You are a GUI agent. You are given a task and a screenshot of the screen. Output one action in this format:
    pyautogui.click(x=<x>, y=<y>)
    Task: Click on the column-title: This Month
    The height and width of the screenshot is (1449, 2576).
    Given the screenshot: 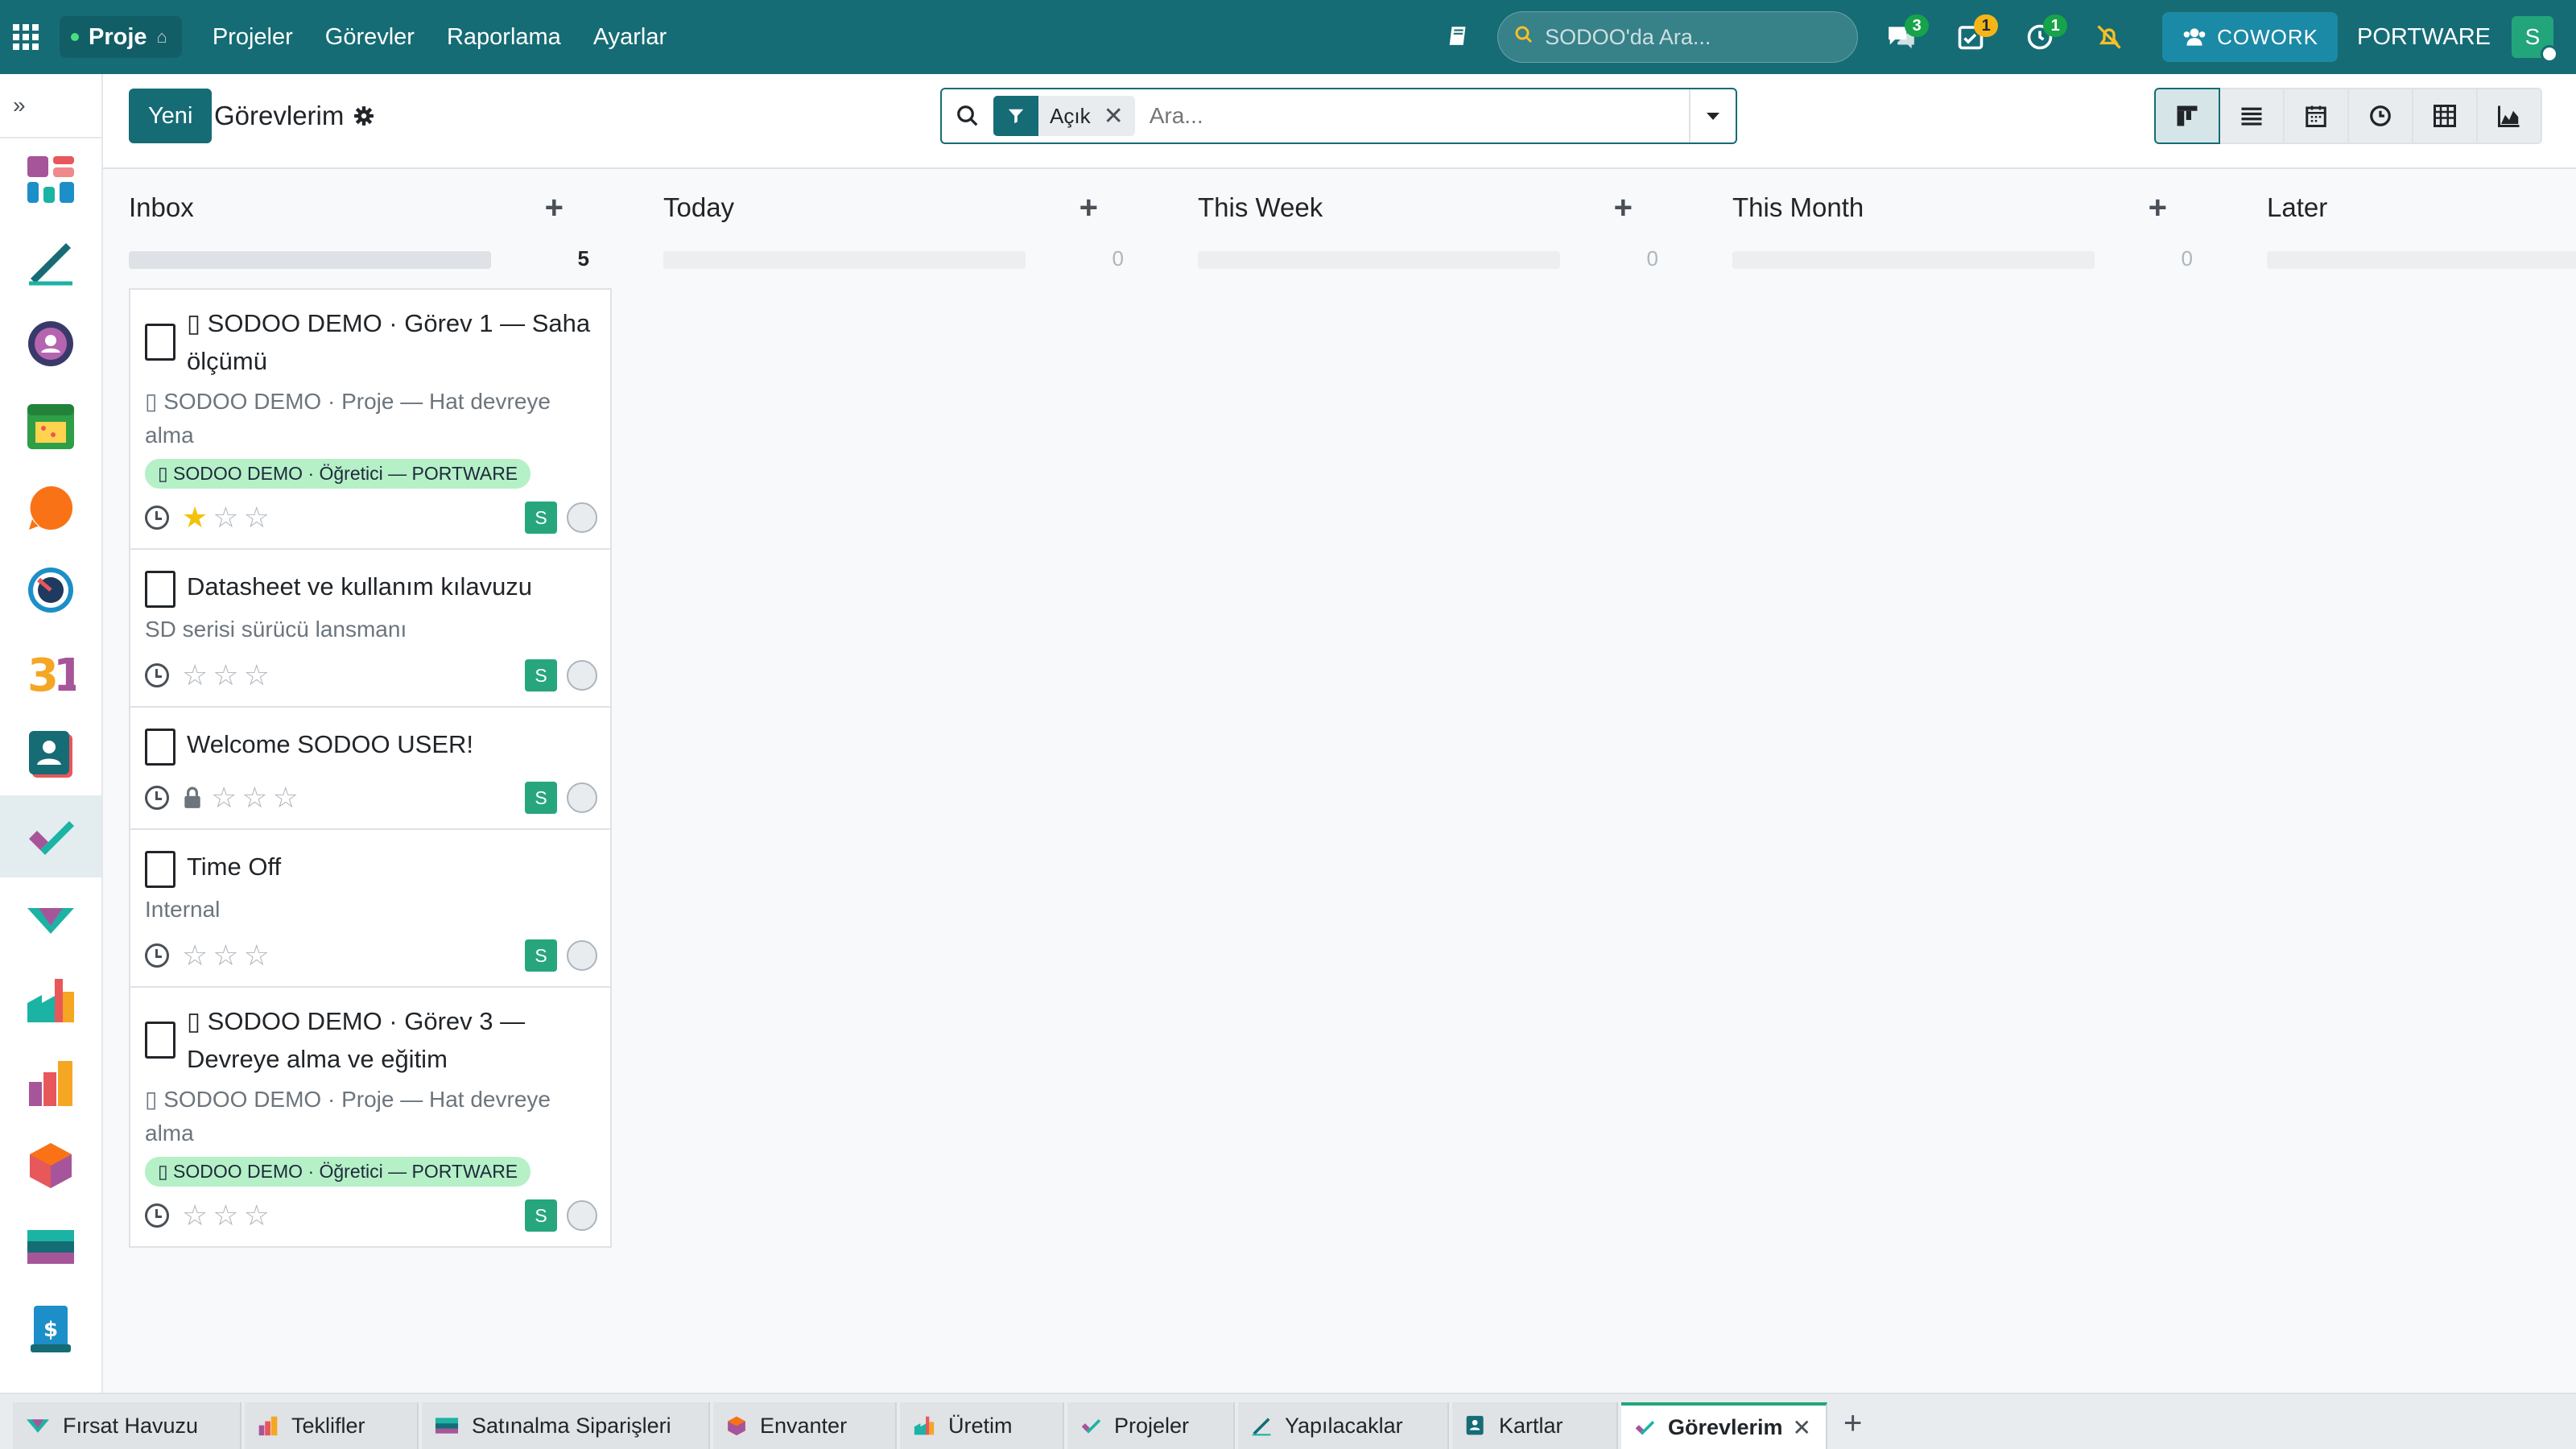 What is the action you would take?
    pyautogui.click(x=1798, y=207)
    